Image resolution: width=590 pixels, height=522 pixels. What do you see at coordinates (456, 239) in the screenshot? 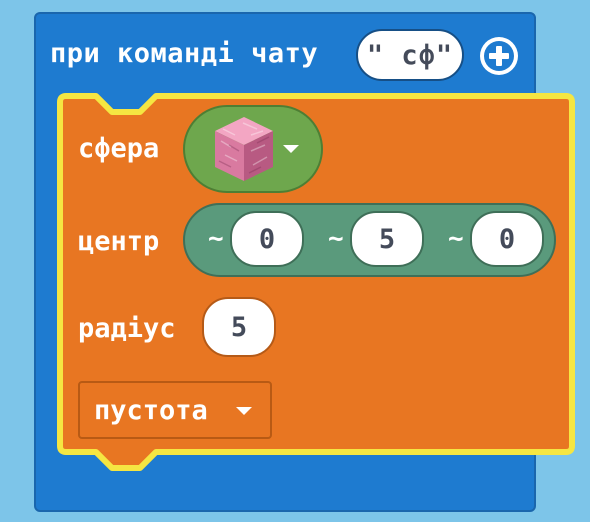
I see `tilde-z: ~` at bounding box center [456, 239].